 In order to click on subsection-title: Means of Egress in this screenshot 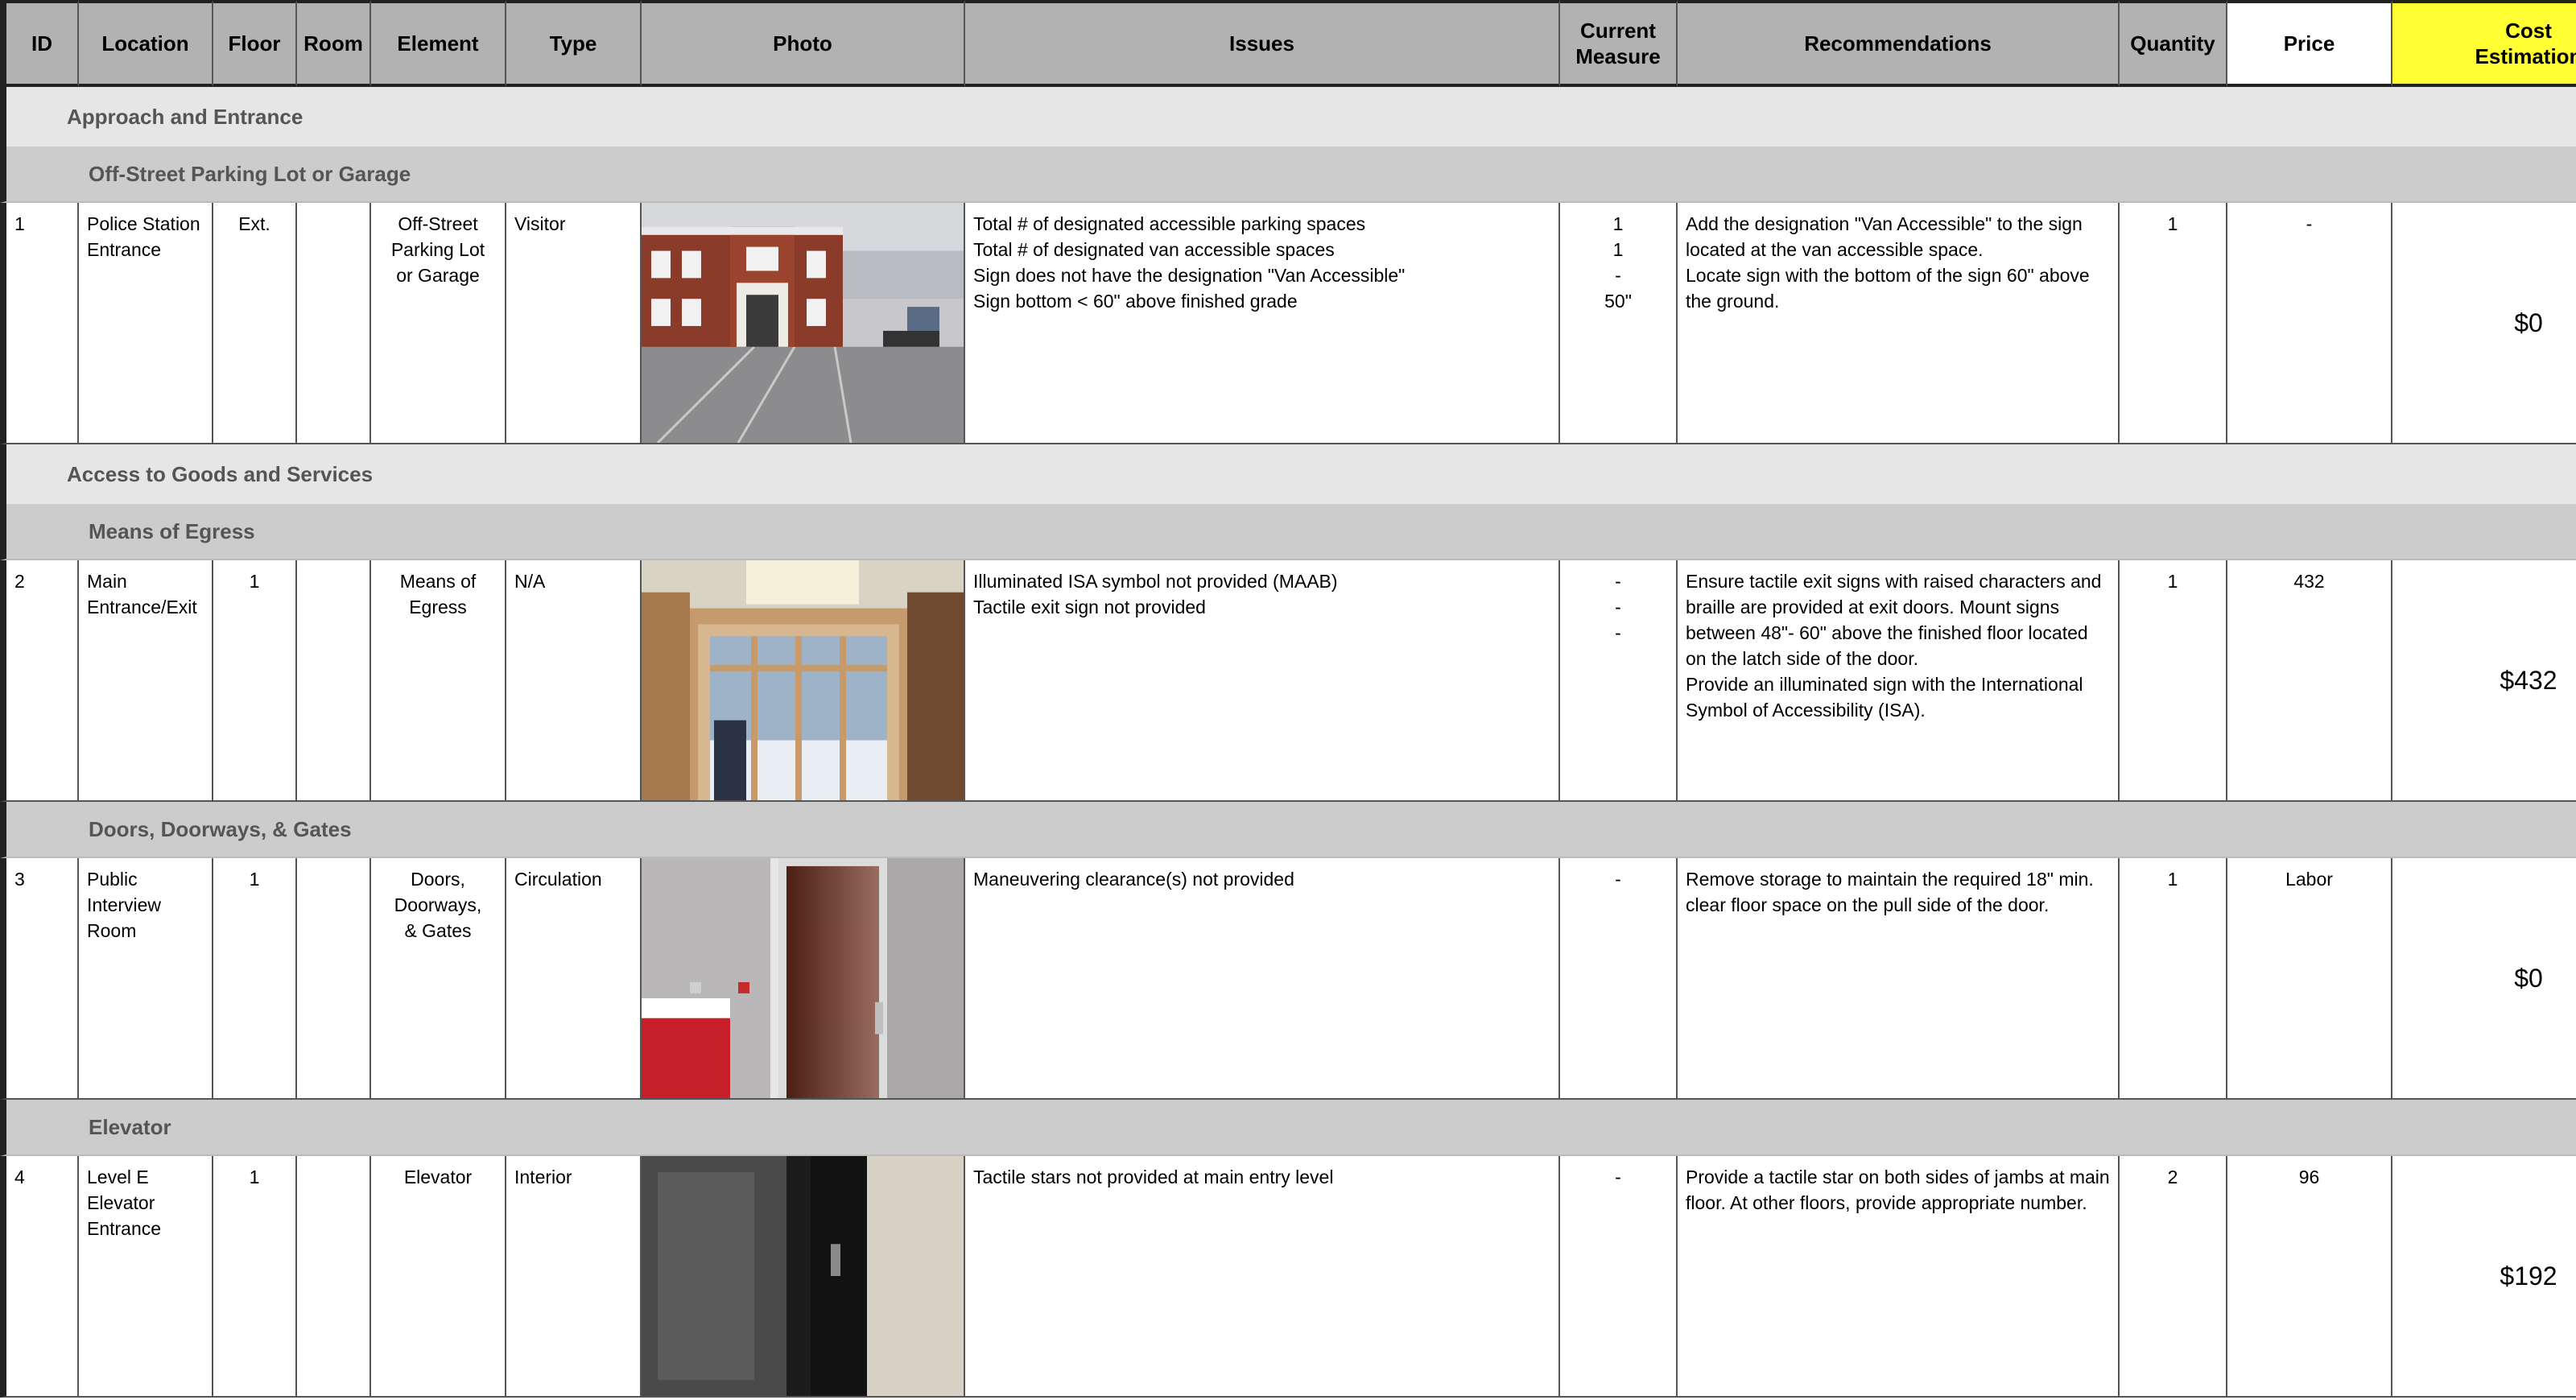, I will do `click(1288, 532)`.